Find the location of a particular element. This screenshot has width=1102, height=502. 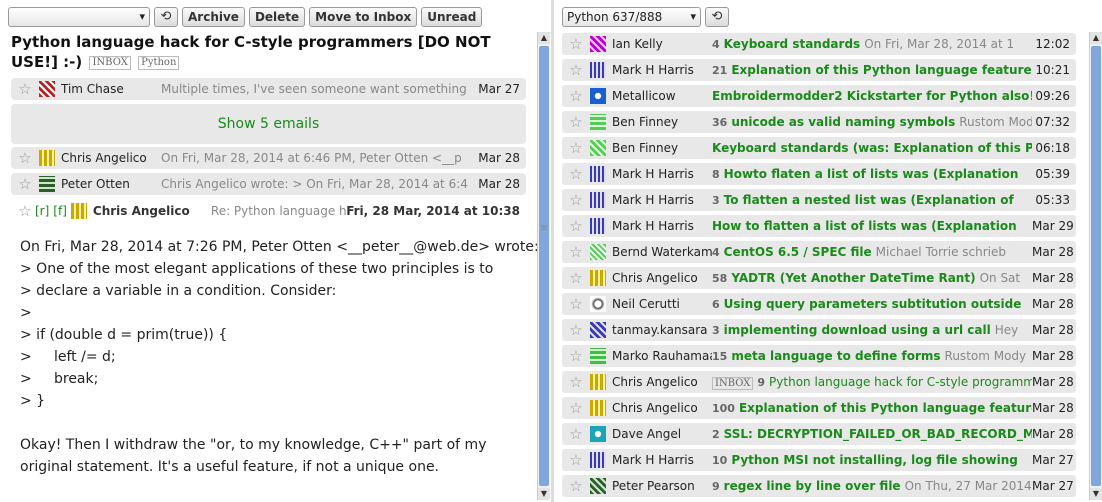

thread-scrollbar: ▲ ▼ is located at coordinates (543, 266).